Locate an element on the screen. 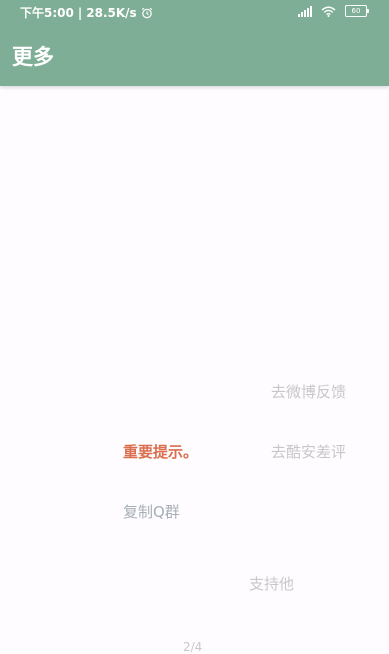  page-indicator: 2/4 is located at coordinates (193, 647).